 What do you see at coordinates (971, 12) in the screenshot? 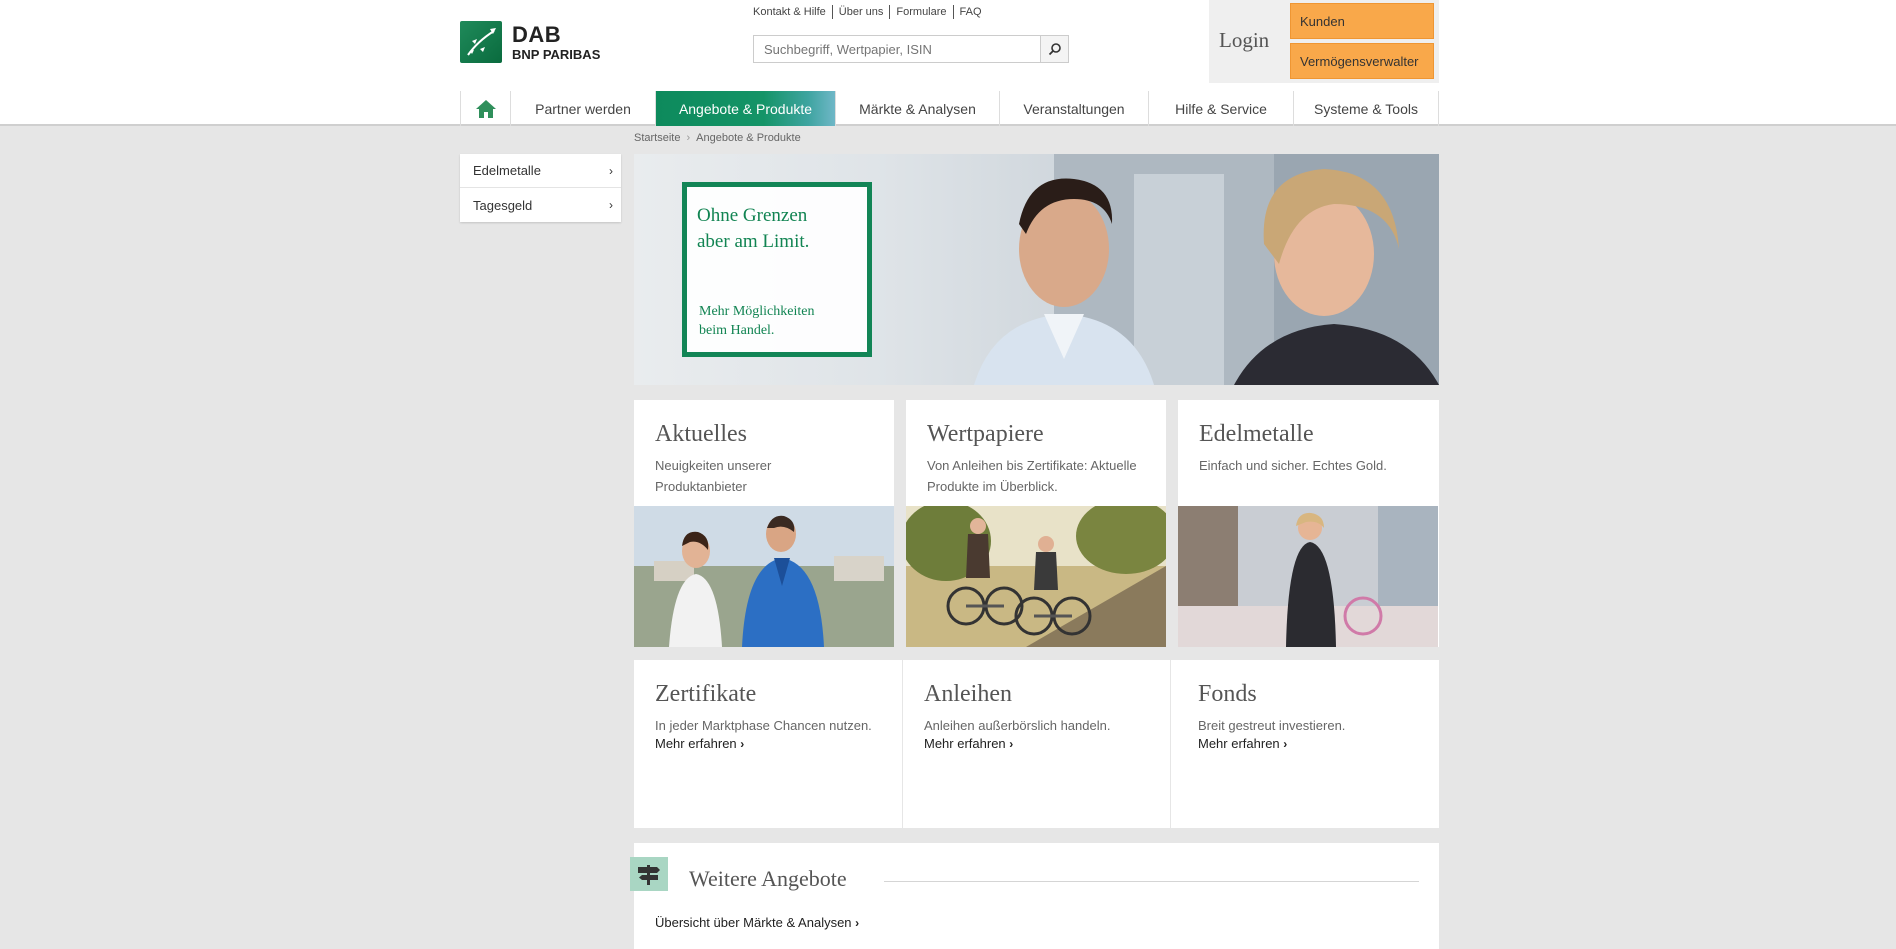
I see `toplink-faq: FAQ` at bounding box center [971, 12].